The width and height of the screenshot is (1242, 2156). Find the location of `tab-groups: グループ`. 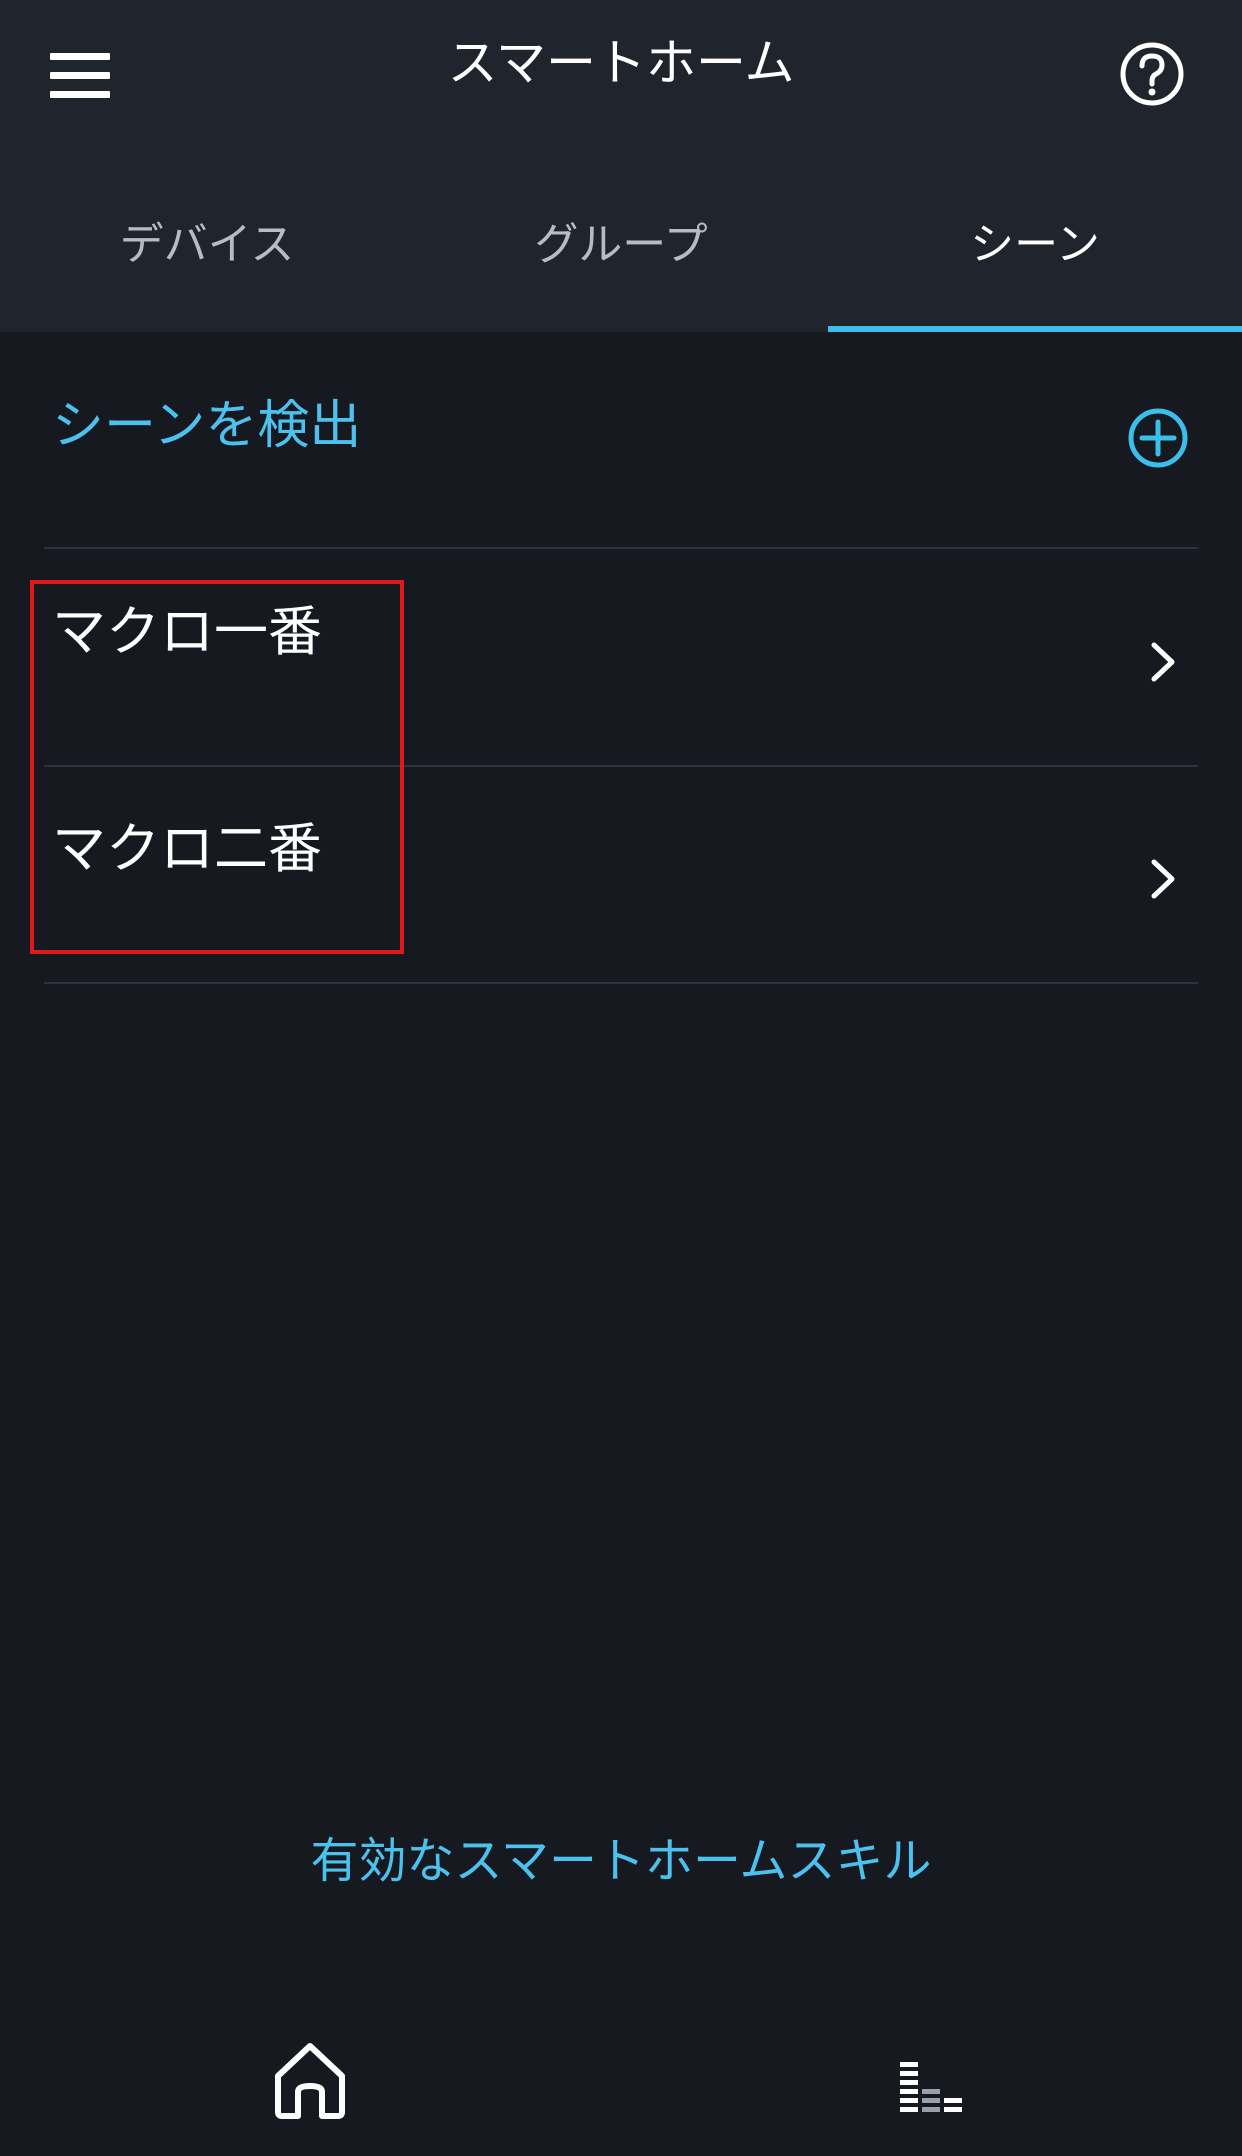

tab-groups: グループ is located at coordinates (621, 266).